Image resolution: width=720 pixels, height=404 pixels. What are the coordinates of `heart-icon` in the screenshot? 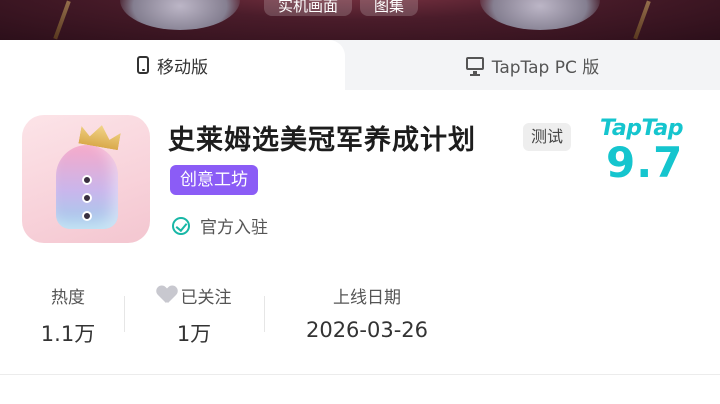 It's located at (167, 295).